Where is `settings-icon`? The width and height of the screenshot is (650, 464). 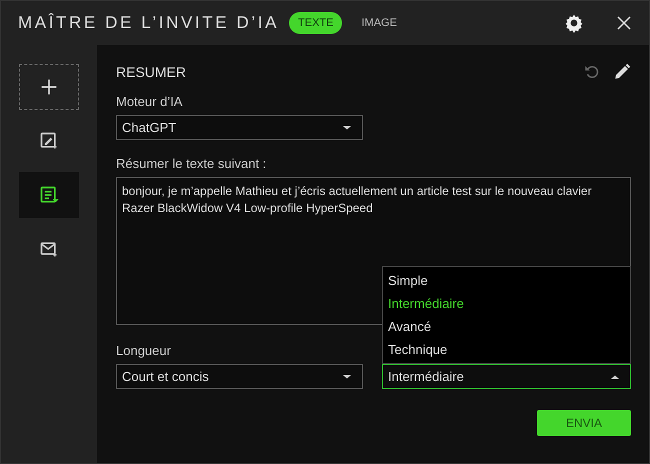
settings-icon is located at coordinates (574, 23).